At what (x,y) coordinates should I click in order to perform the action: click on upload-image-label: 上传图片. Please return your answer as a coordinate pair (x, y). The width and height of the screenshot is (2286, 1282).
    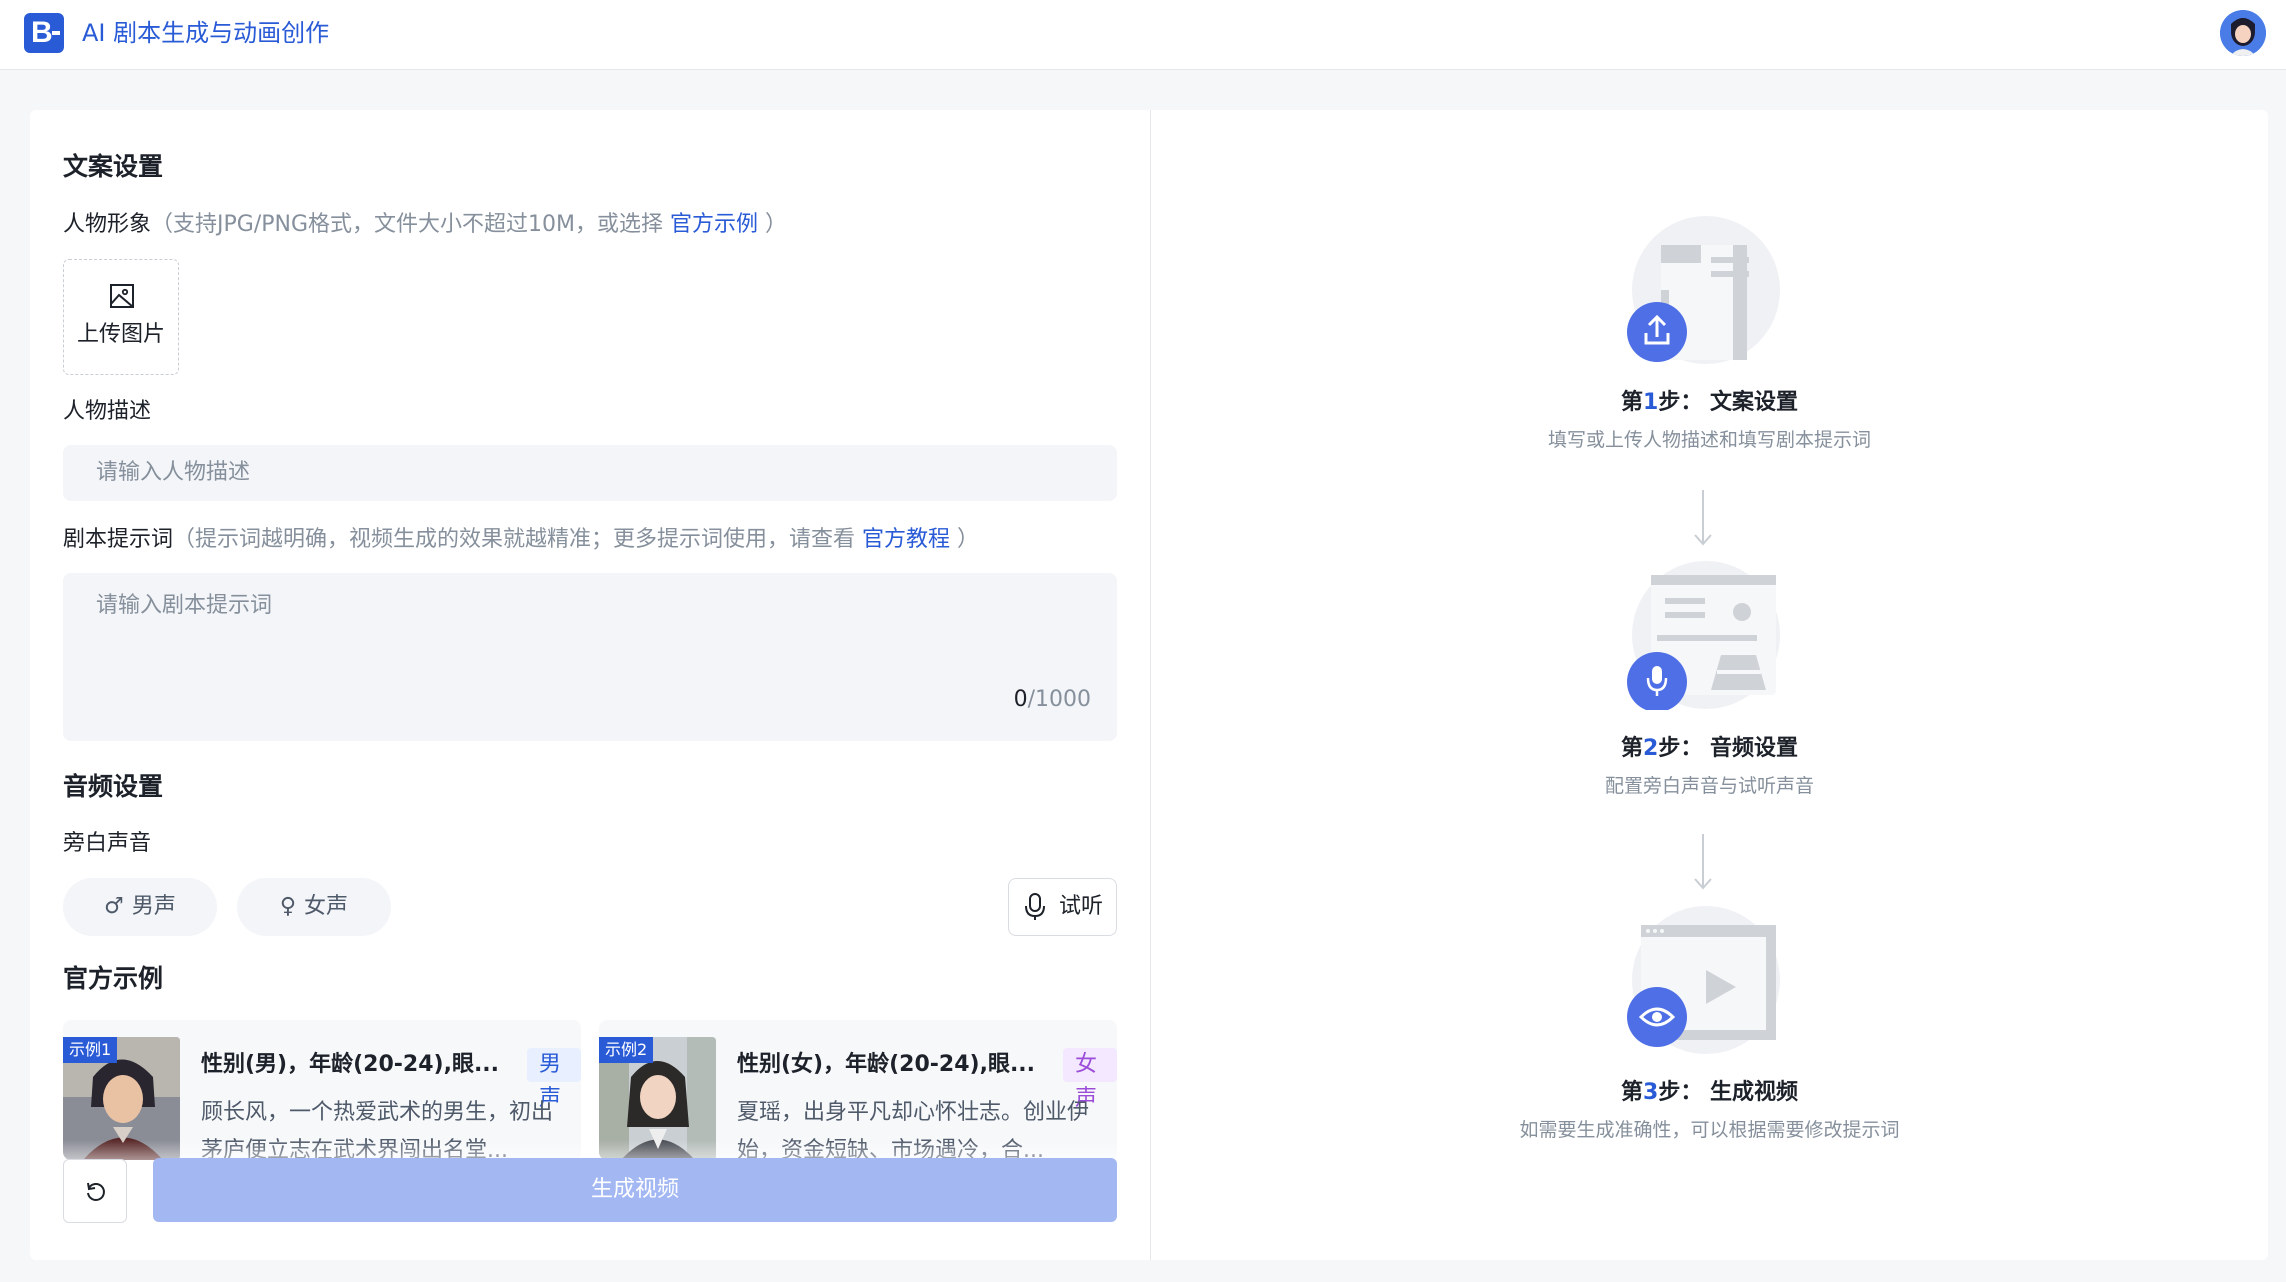
    Looking at the image, I should click on (120, 334).